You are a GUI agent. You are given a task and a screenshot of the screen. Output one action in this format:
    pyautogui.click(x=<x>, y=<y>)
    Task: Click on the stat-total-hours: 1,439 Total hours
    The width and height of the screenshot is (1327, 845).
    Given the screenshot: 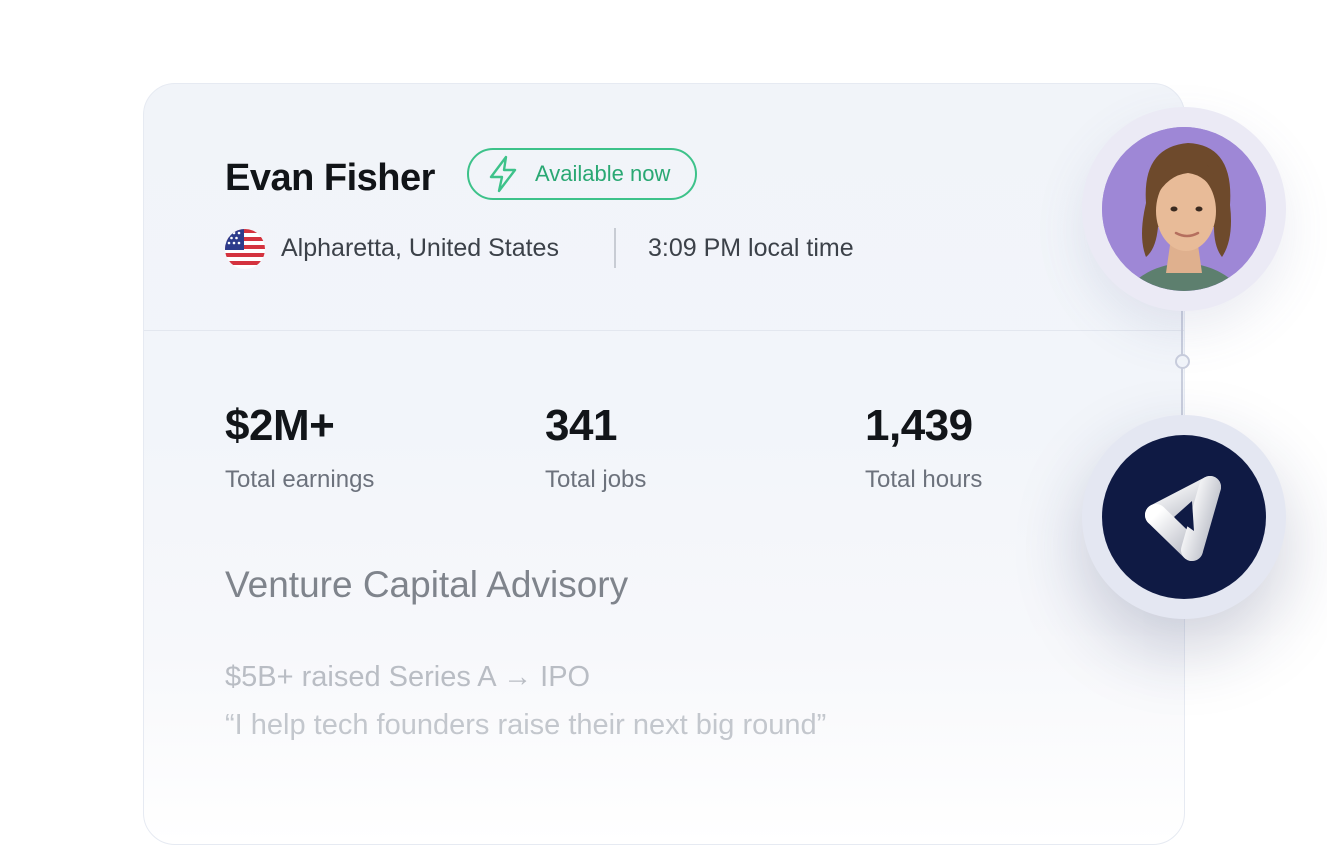 What is the action you would take?
    pyautogui.click(x=923, y=446)
    